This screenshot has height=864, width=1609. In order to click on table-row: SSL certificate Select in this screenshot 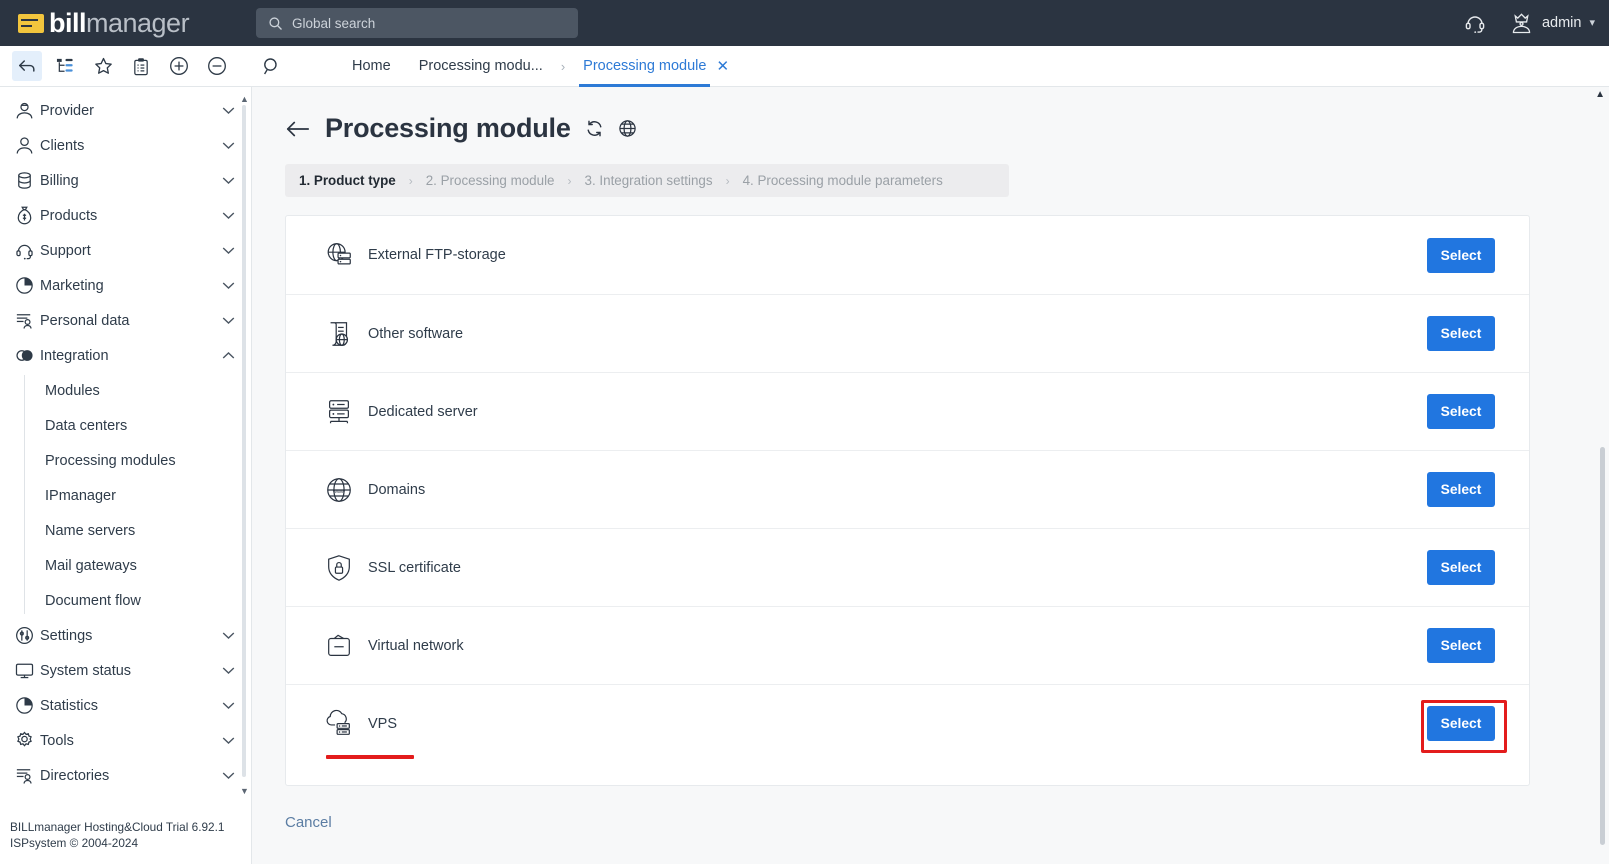, I will do `click(907, 567)`.